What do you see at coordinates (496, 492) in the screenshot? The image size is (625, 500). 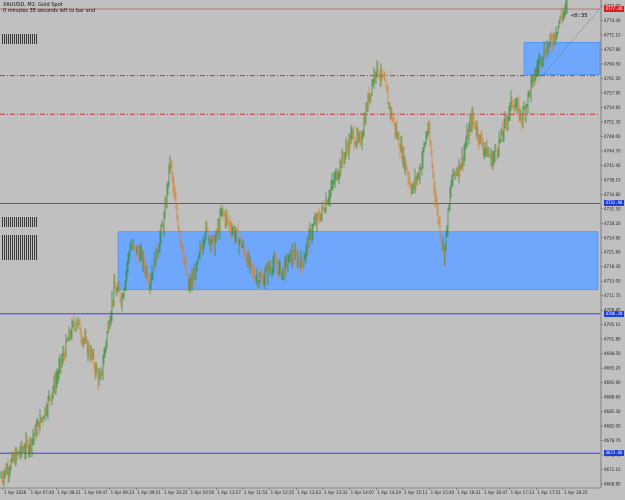 I see `time-tick-label: 1 Apr 16:47` at bounding box center [496, 492].